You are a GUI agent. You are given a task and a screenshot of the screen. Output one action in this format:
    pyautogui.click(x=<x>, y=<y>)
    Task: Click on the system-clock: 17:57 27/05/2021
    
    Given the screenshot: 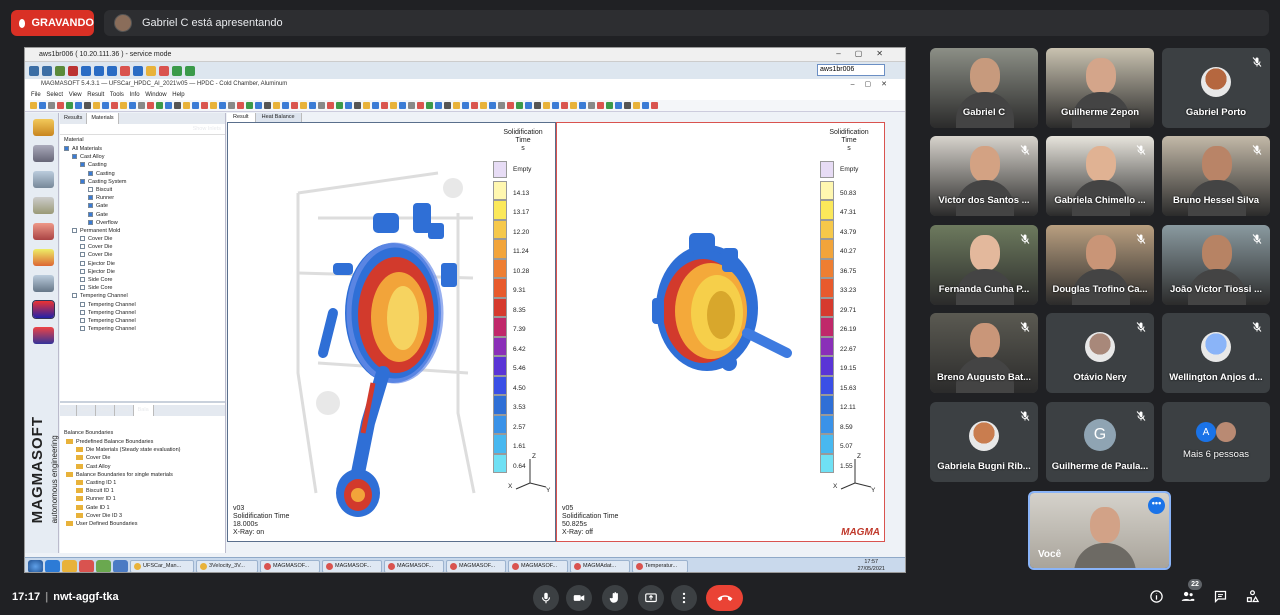 What is the action you would take?
    pyautogui.click(x=871, y=565)
    